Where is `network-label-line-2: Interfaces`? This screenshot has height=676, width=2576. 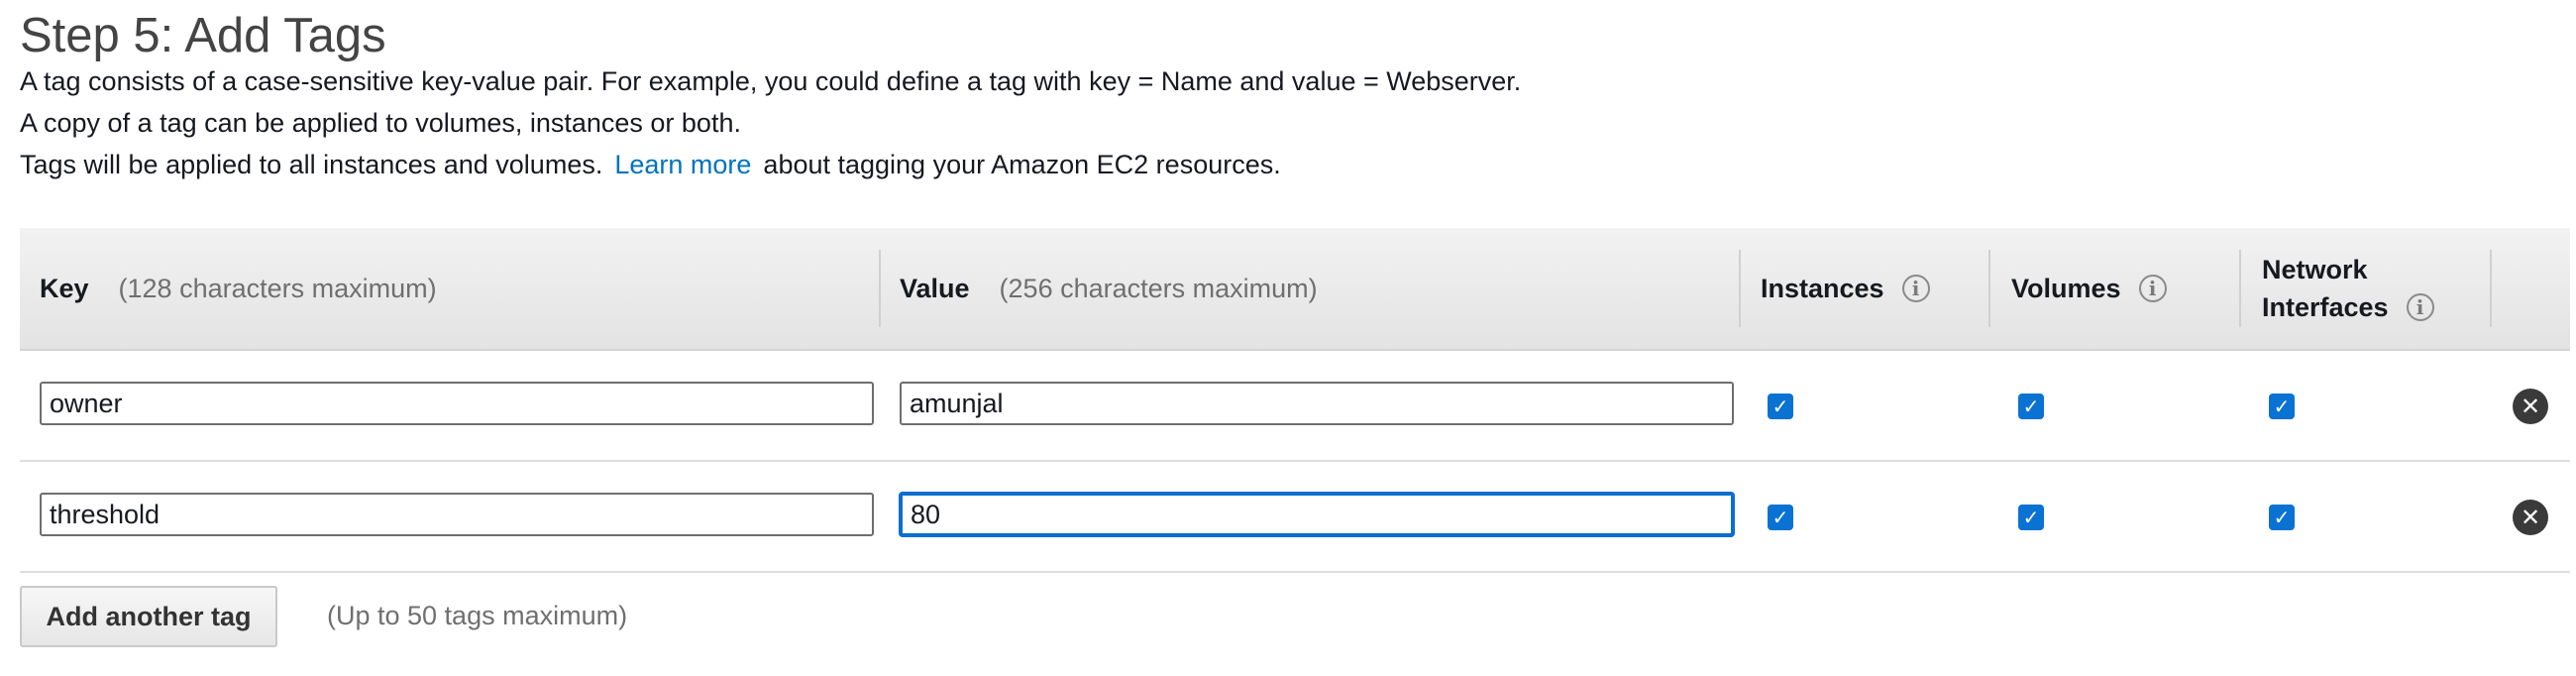
network-label-line-2: Interfaces is located at coordinates (2325, 307).